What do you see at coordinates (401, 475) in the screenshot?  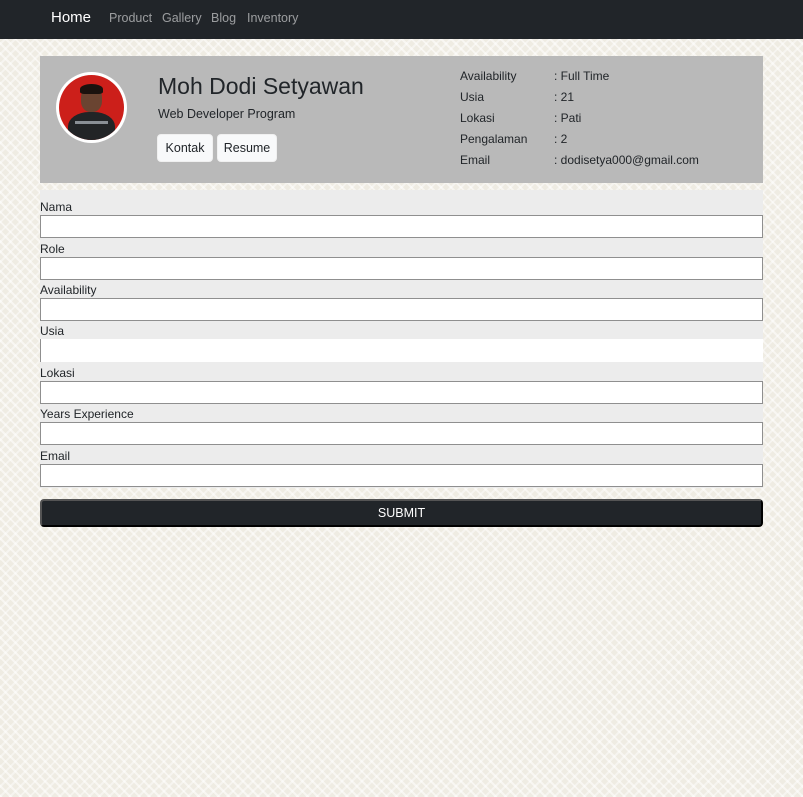 I see `email-input` at bounding box center [401, 475].